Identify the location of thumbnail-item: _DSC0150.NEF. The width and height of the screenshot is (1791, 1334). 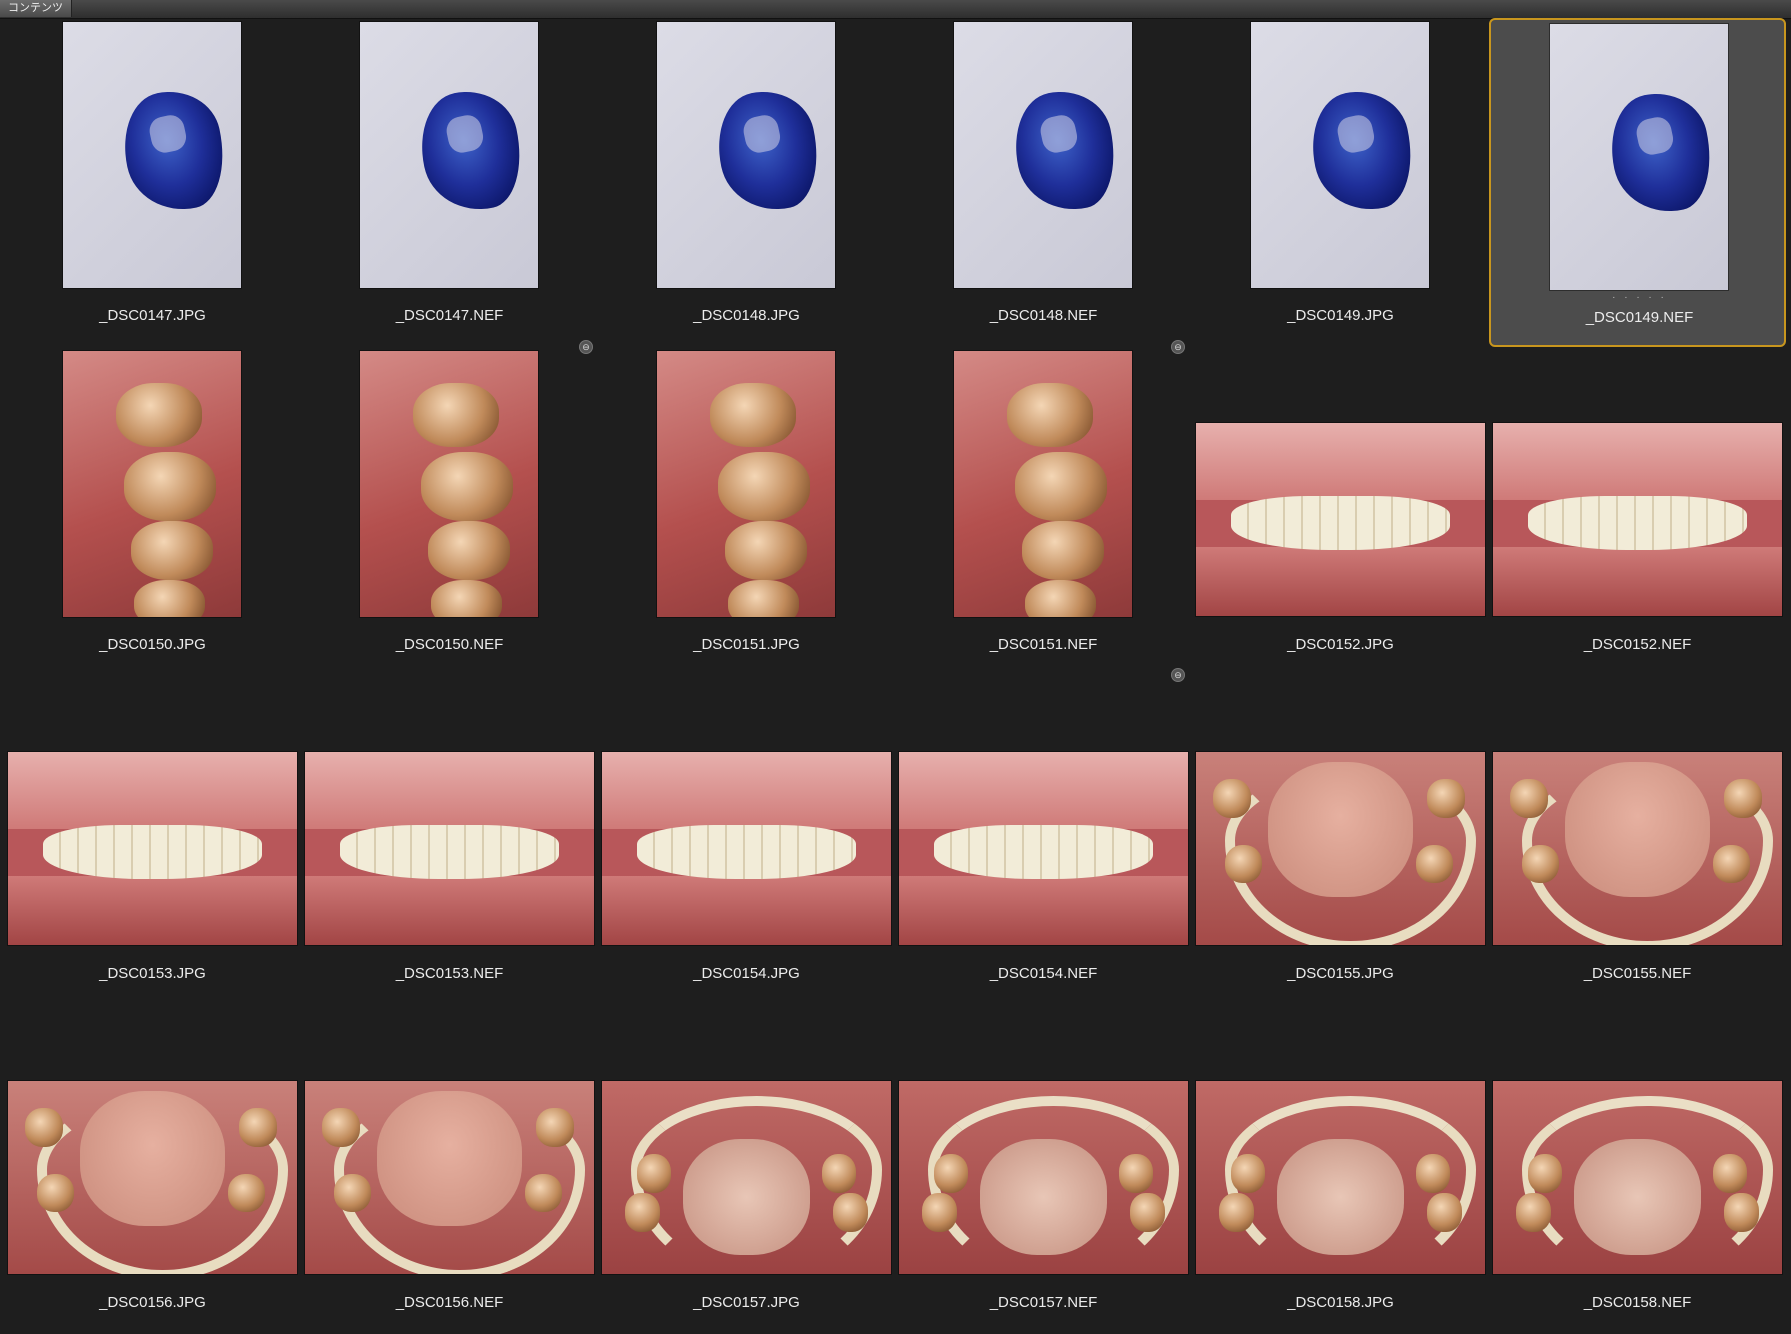
(449, 511).